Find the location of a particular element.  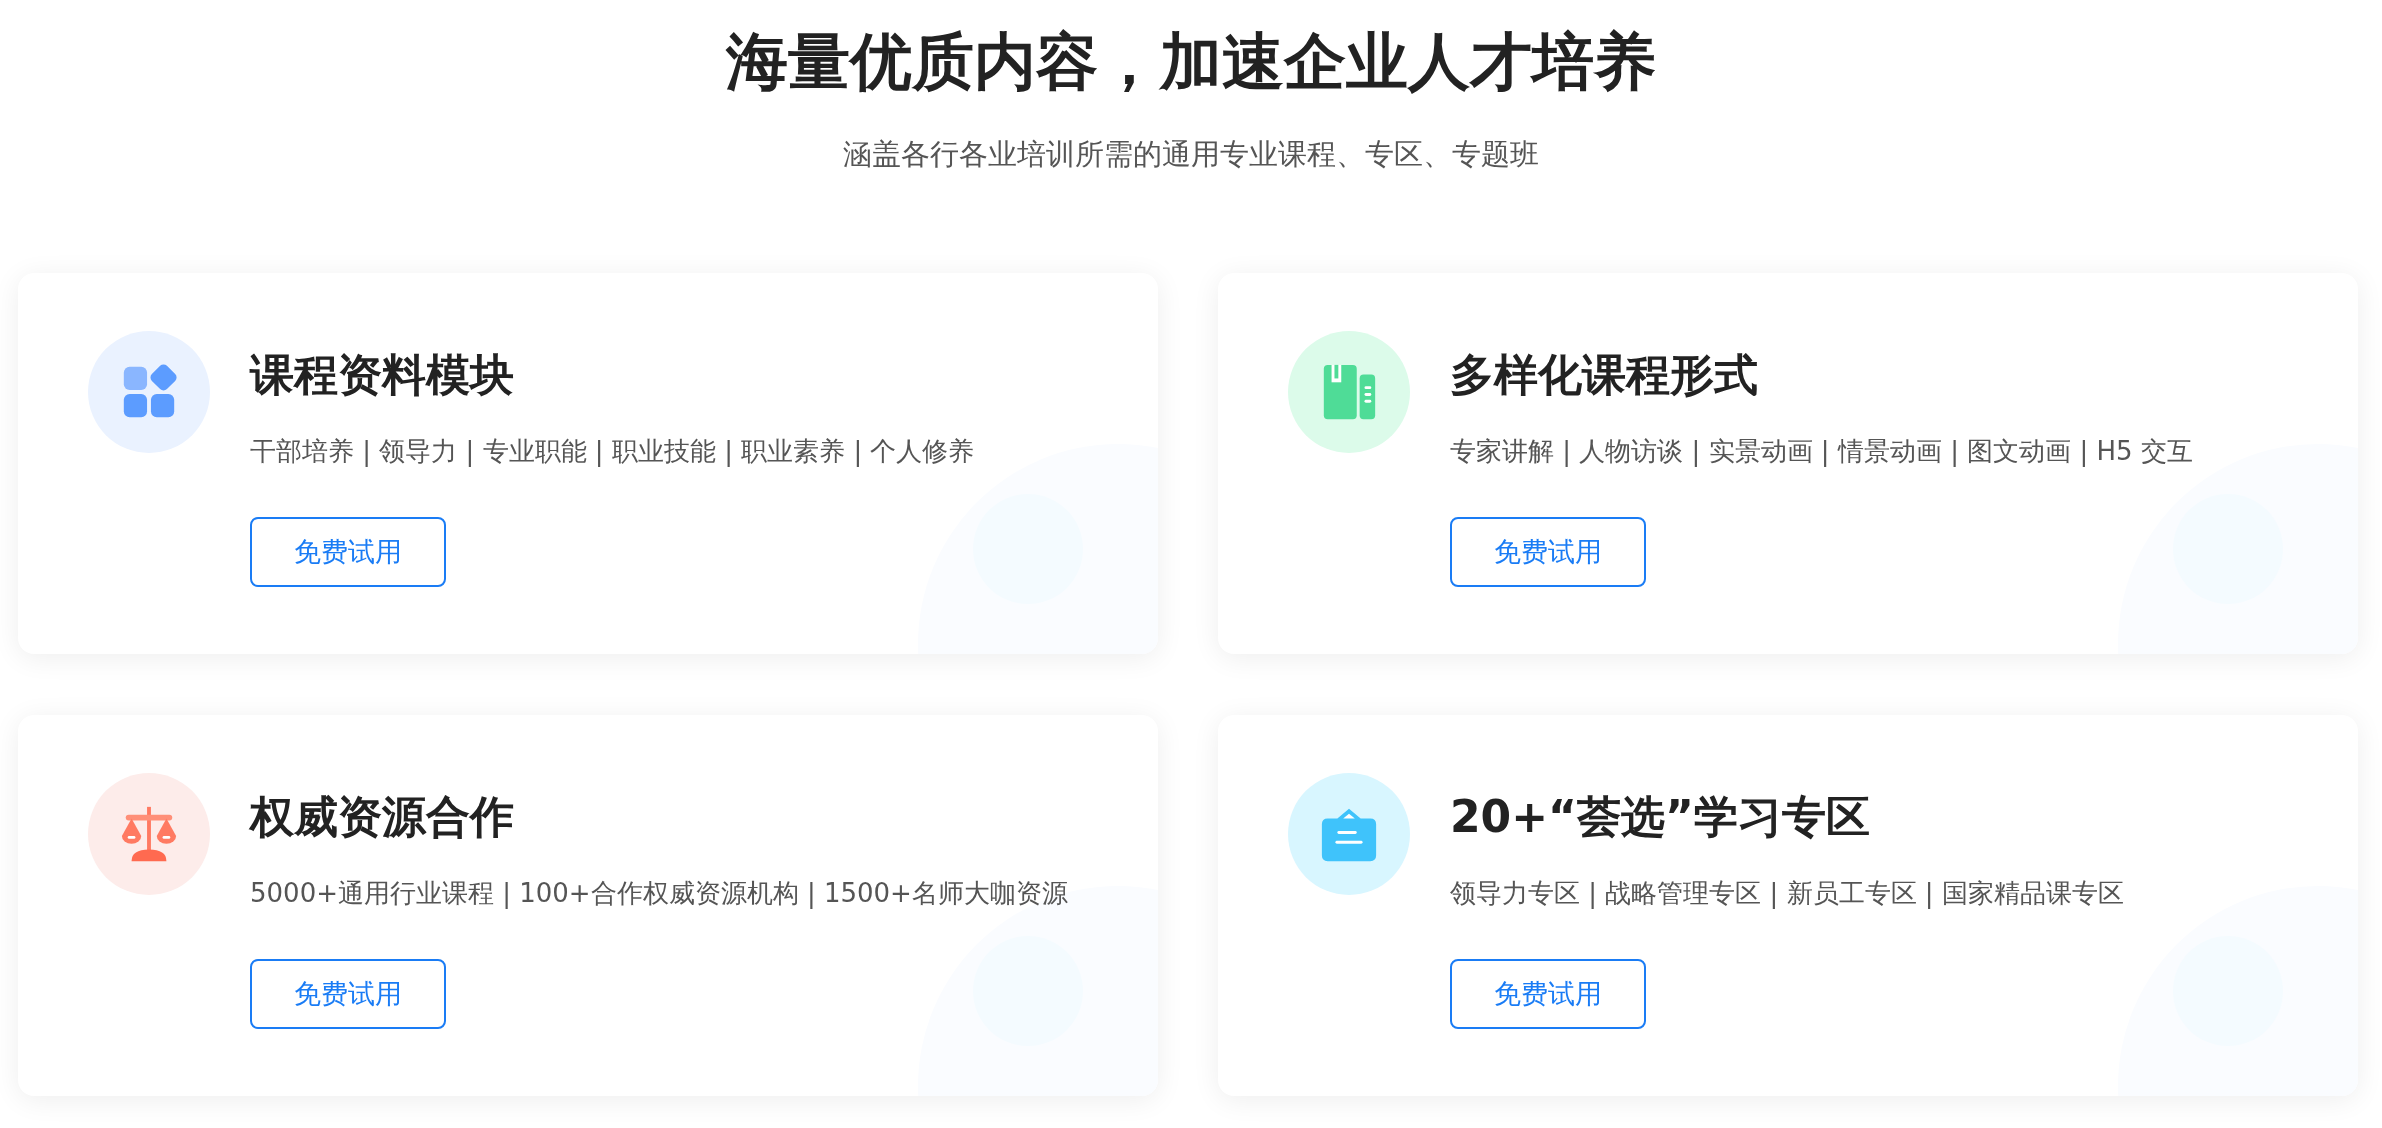

card-tags: 领导力专区 | 战略管理专区 | 新员工专区 | 国家精品课专区 is located at coordinates (1787, 893).